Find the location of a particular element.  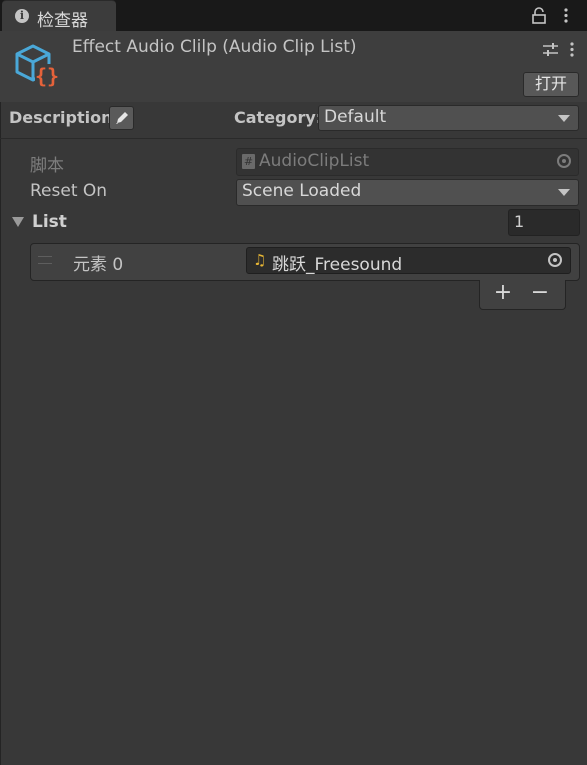

audio-clip-value: 跳跃_Freesound is located at coordinates (337, 265).